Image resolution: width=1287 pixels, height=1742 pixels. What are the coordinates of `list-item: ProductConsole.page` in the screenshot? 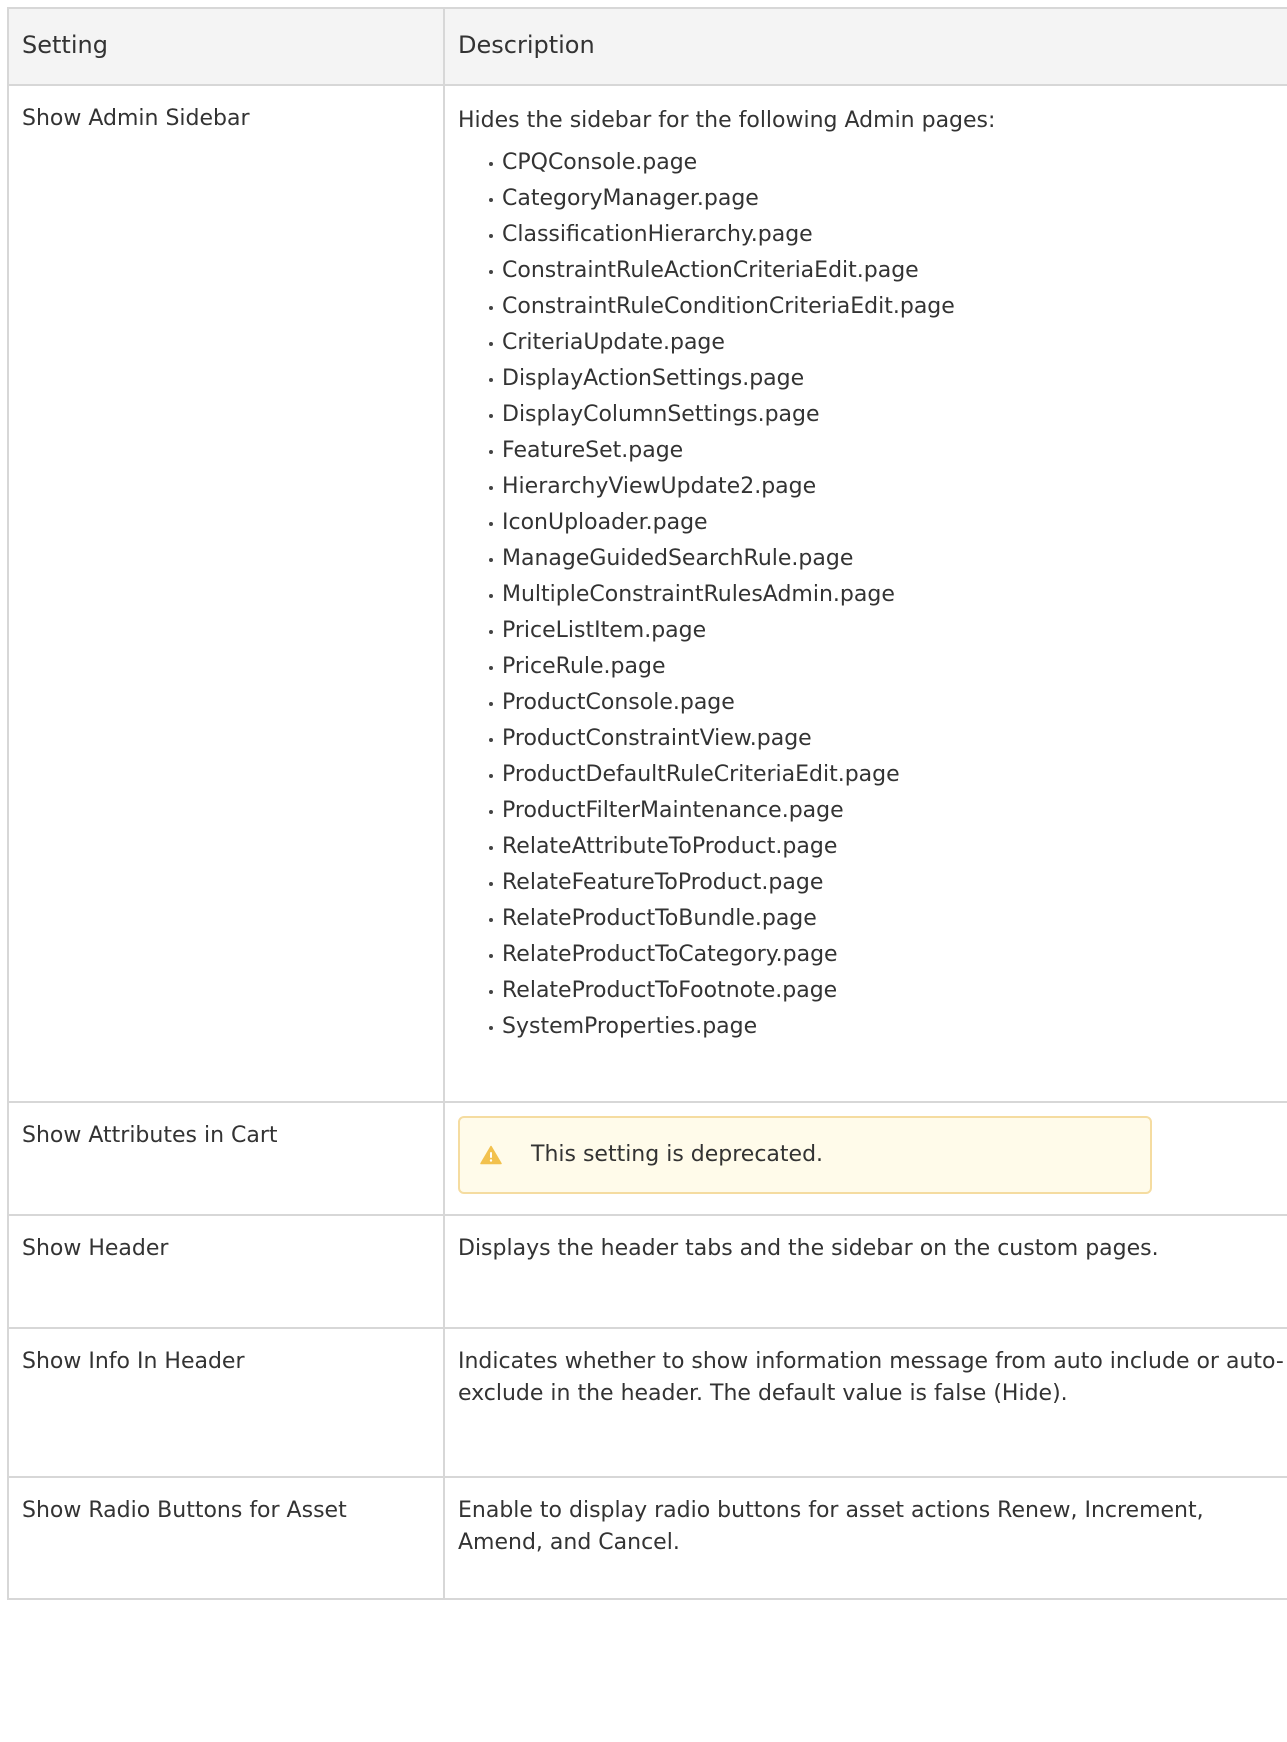 It's located at (888, 703).